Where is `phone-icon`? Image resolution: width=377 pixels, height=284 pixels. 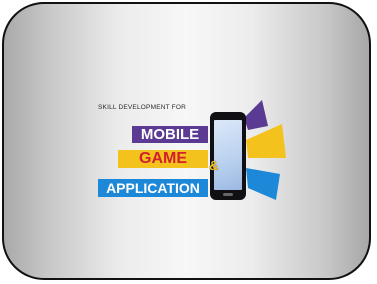
phone-icon is located at coordinates (228, 156).